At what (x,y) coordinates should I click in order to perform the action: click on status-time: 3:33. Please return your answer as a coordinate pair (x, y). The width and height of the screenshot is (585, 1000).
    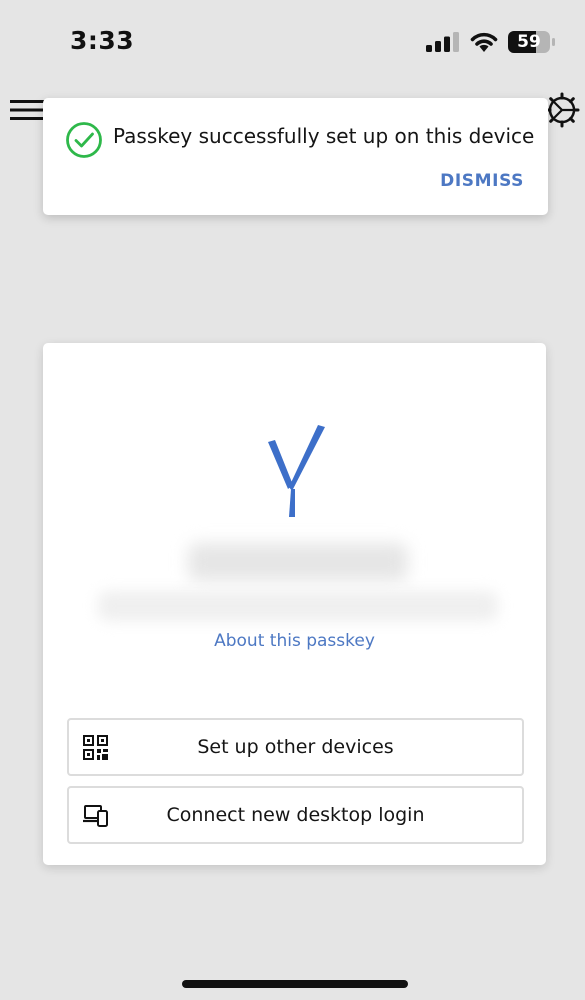
    Looking at the image, I should click on (102, 40).